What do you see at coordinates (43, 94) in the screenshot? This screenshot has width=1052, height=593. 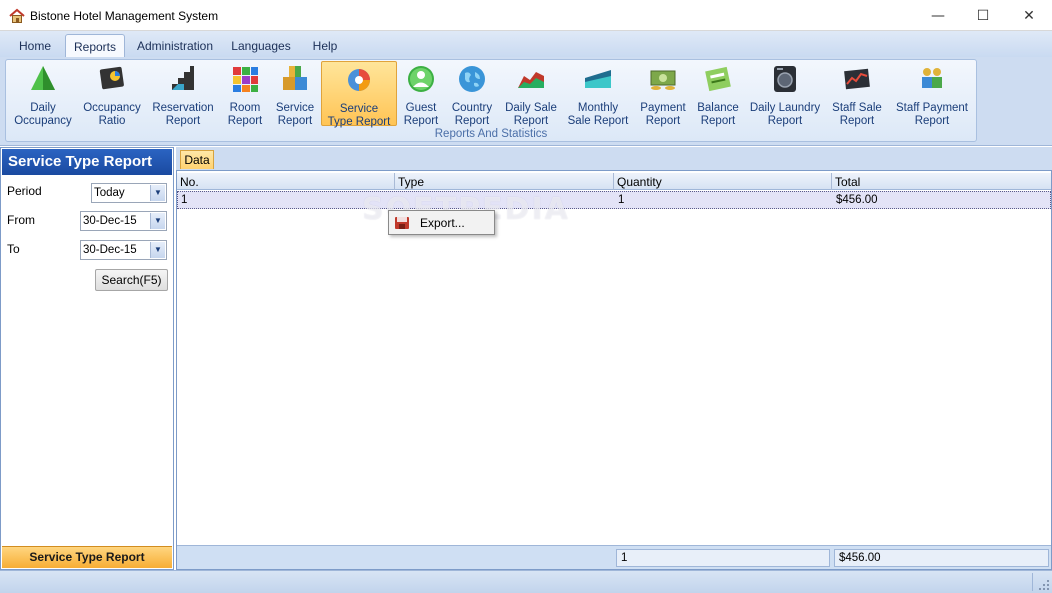 I see `daily-occupancy-button: Daily Occupancy` at bounding box center [43, 94].